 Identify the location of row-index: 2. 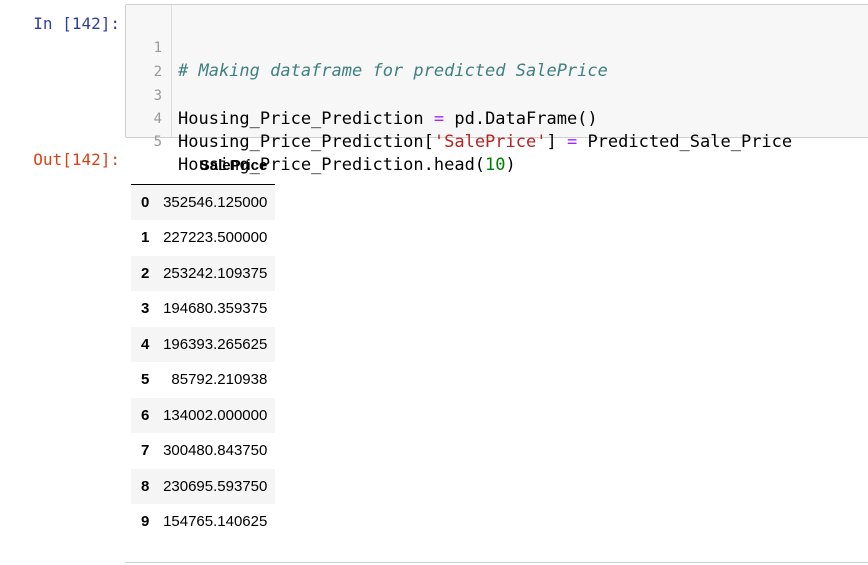
(145, 273).